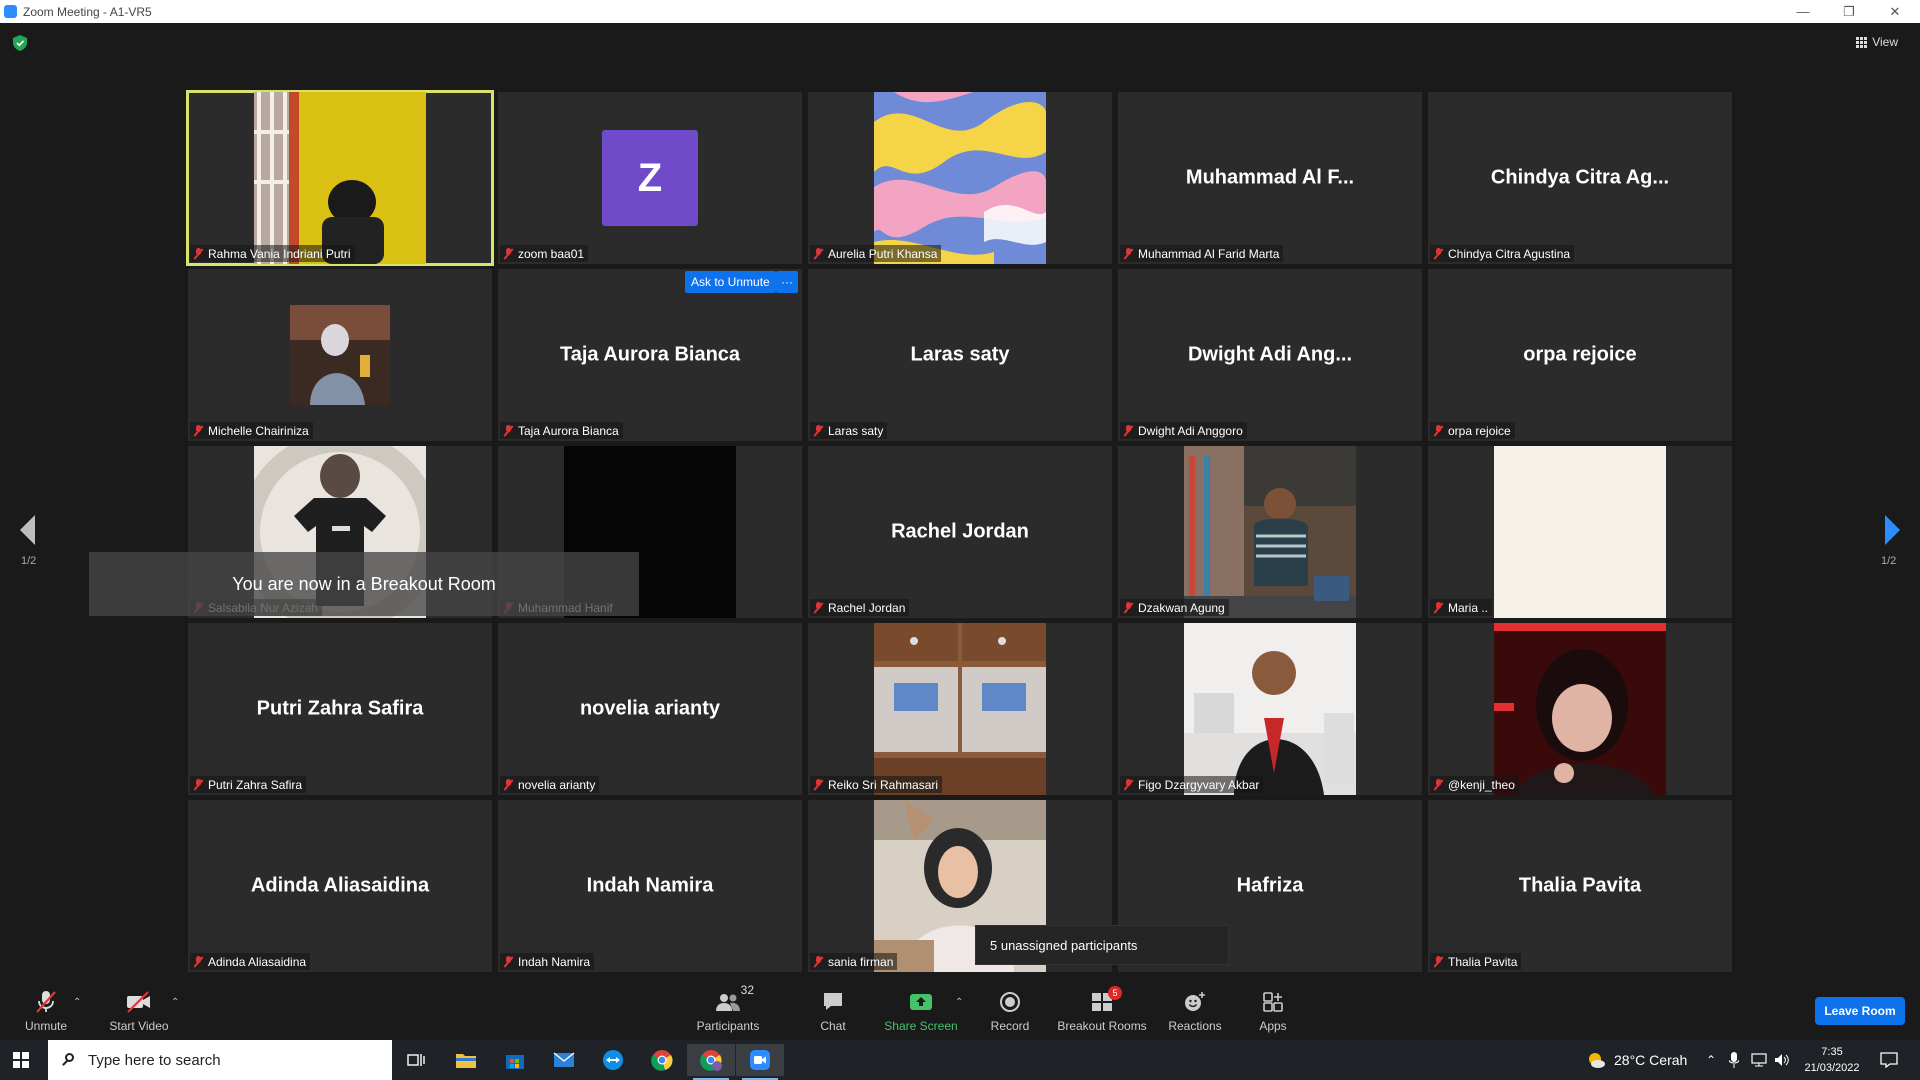  Describe the element at coordinates (557, 784) in the screenshot. I see `participant-name: novelia arianty` at that location.